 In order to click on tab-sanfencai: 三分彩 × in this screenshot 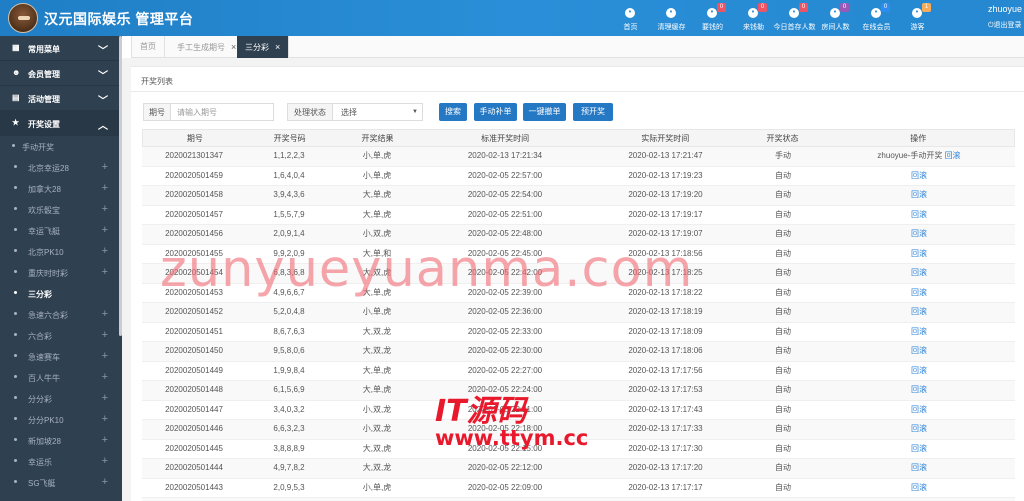, I will do `click(263, 47)`.